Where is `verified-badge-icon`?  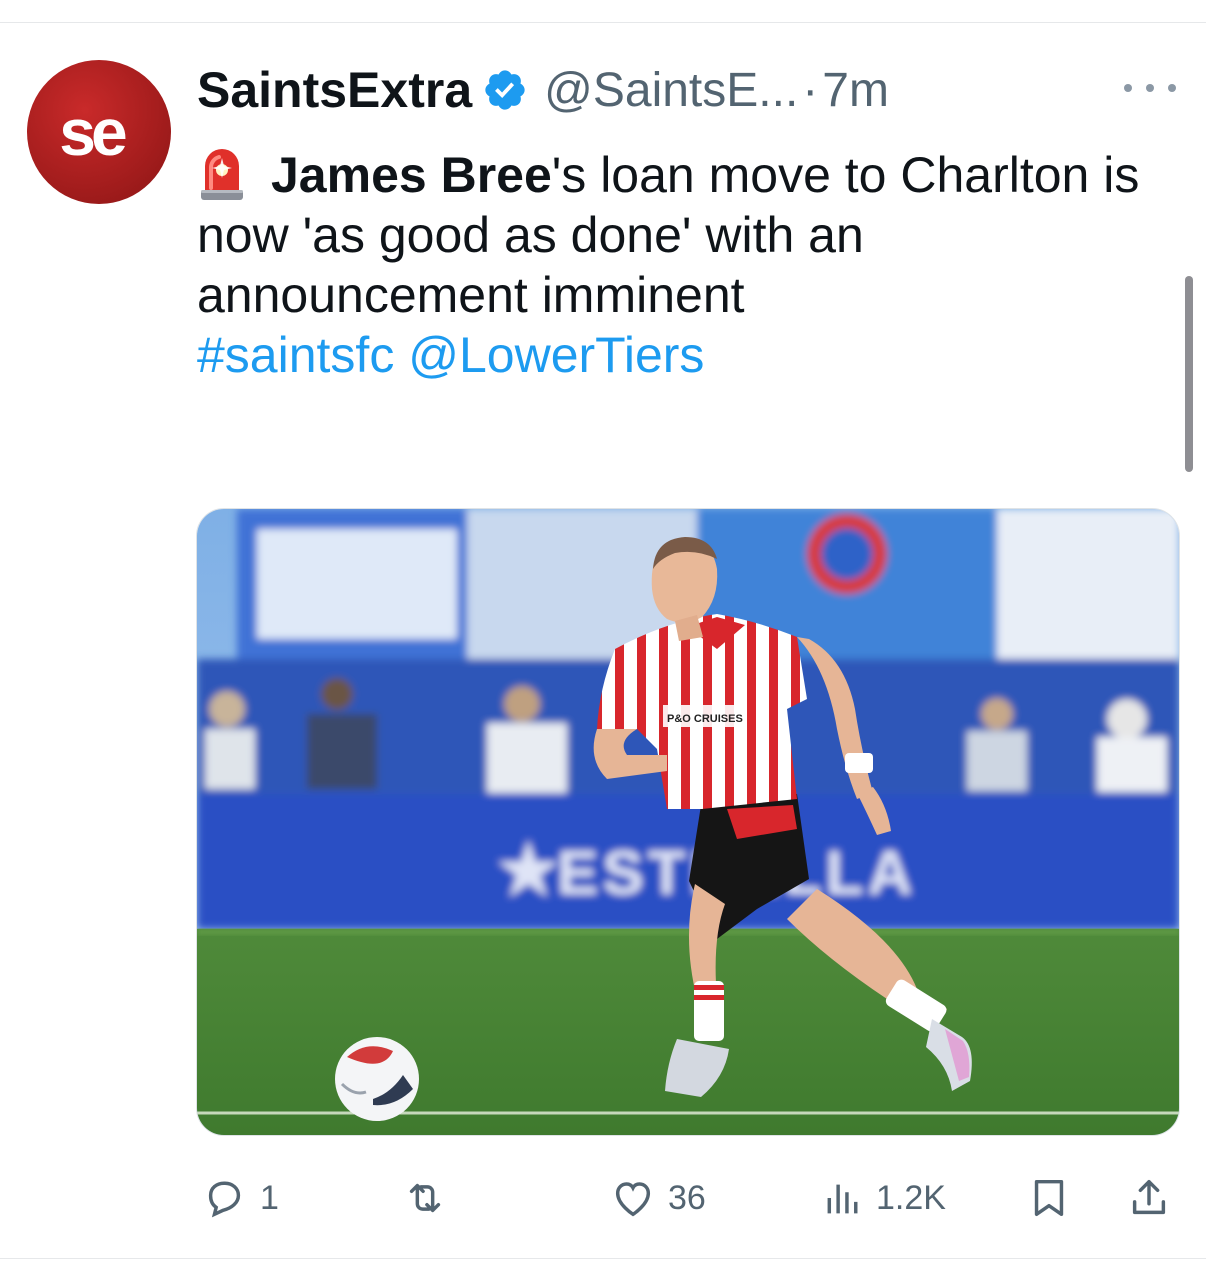 verified-badge-icon is located at coordinates (505, 90).